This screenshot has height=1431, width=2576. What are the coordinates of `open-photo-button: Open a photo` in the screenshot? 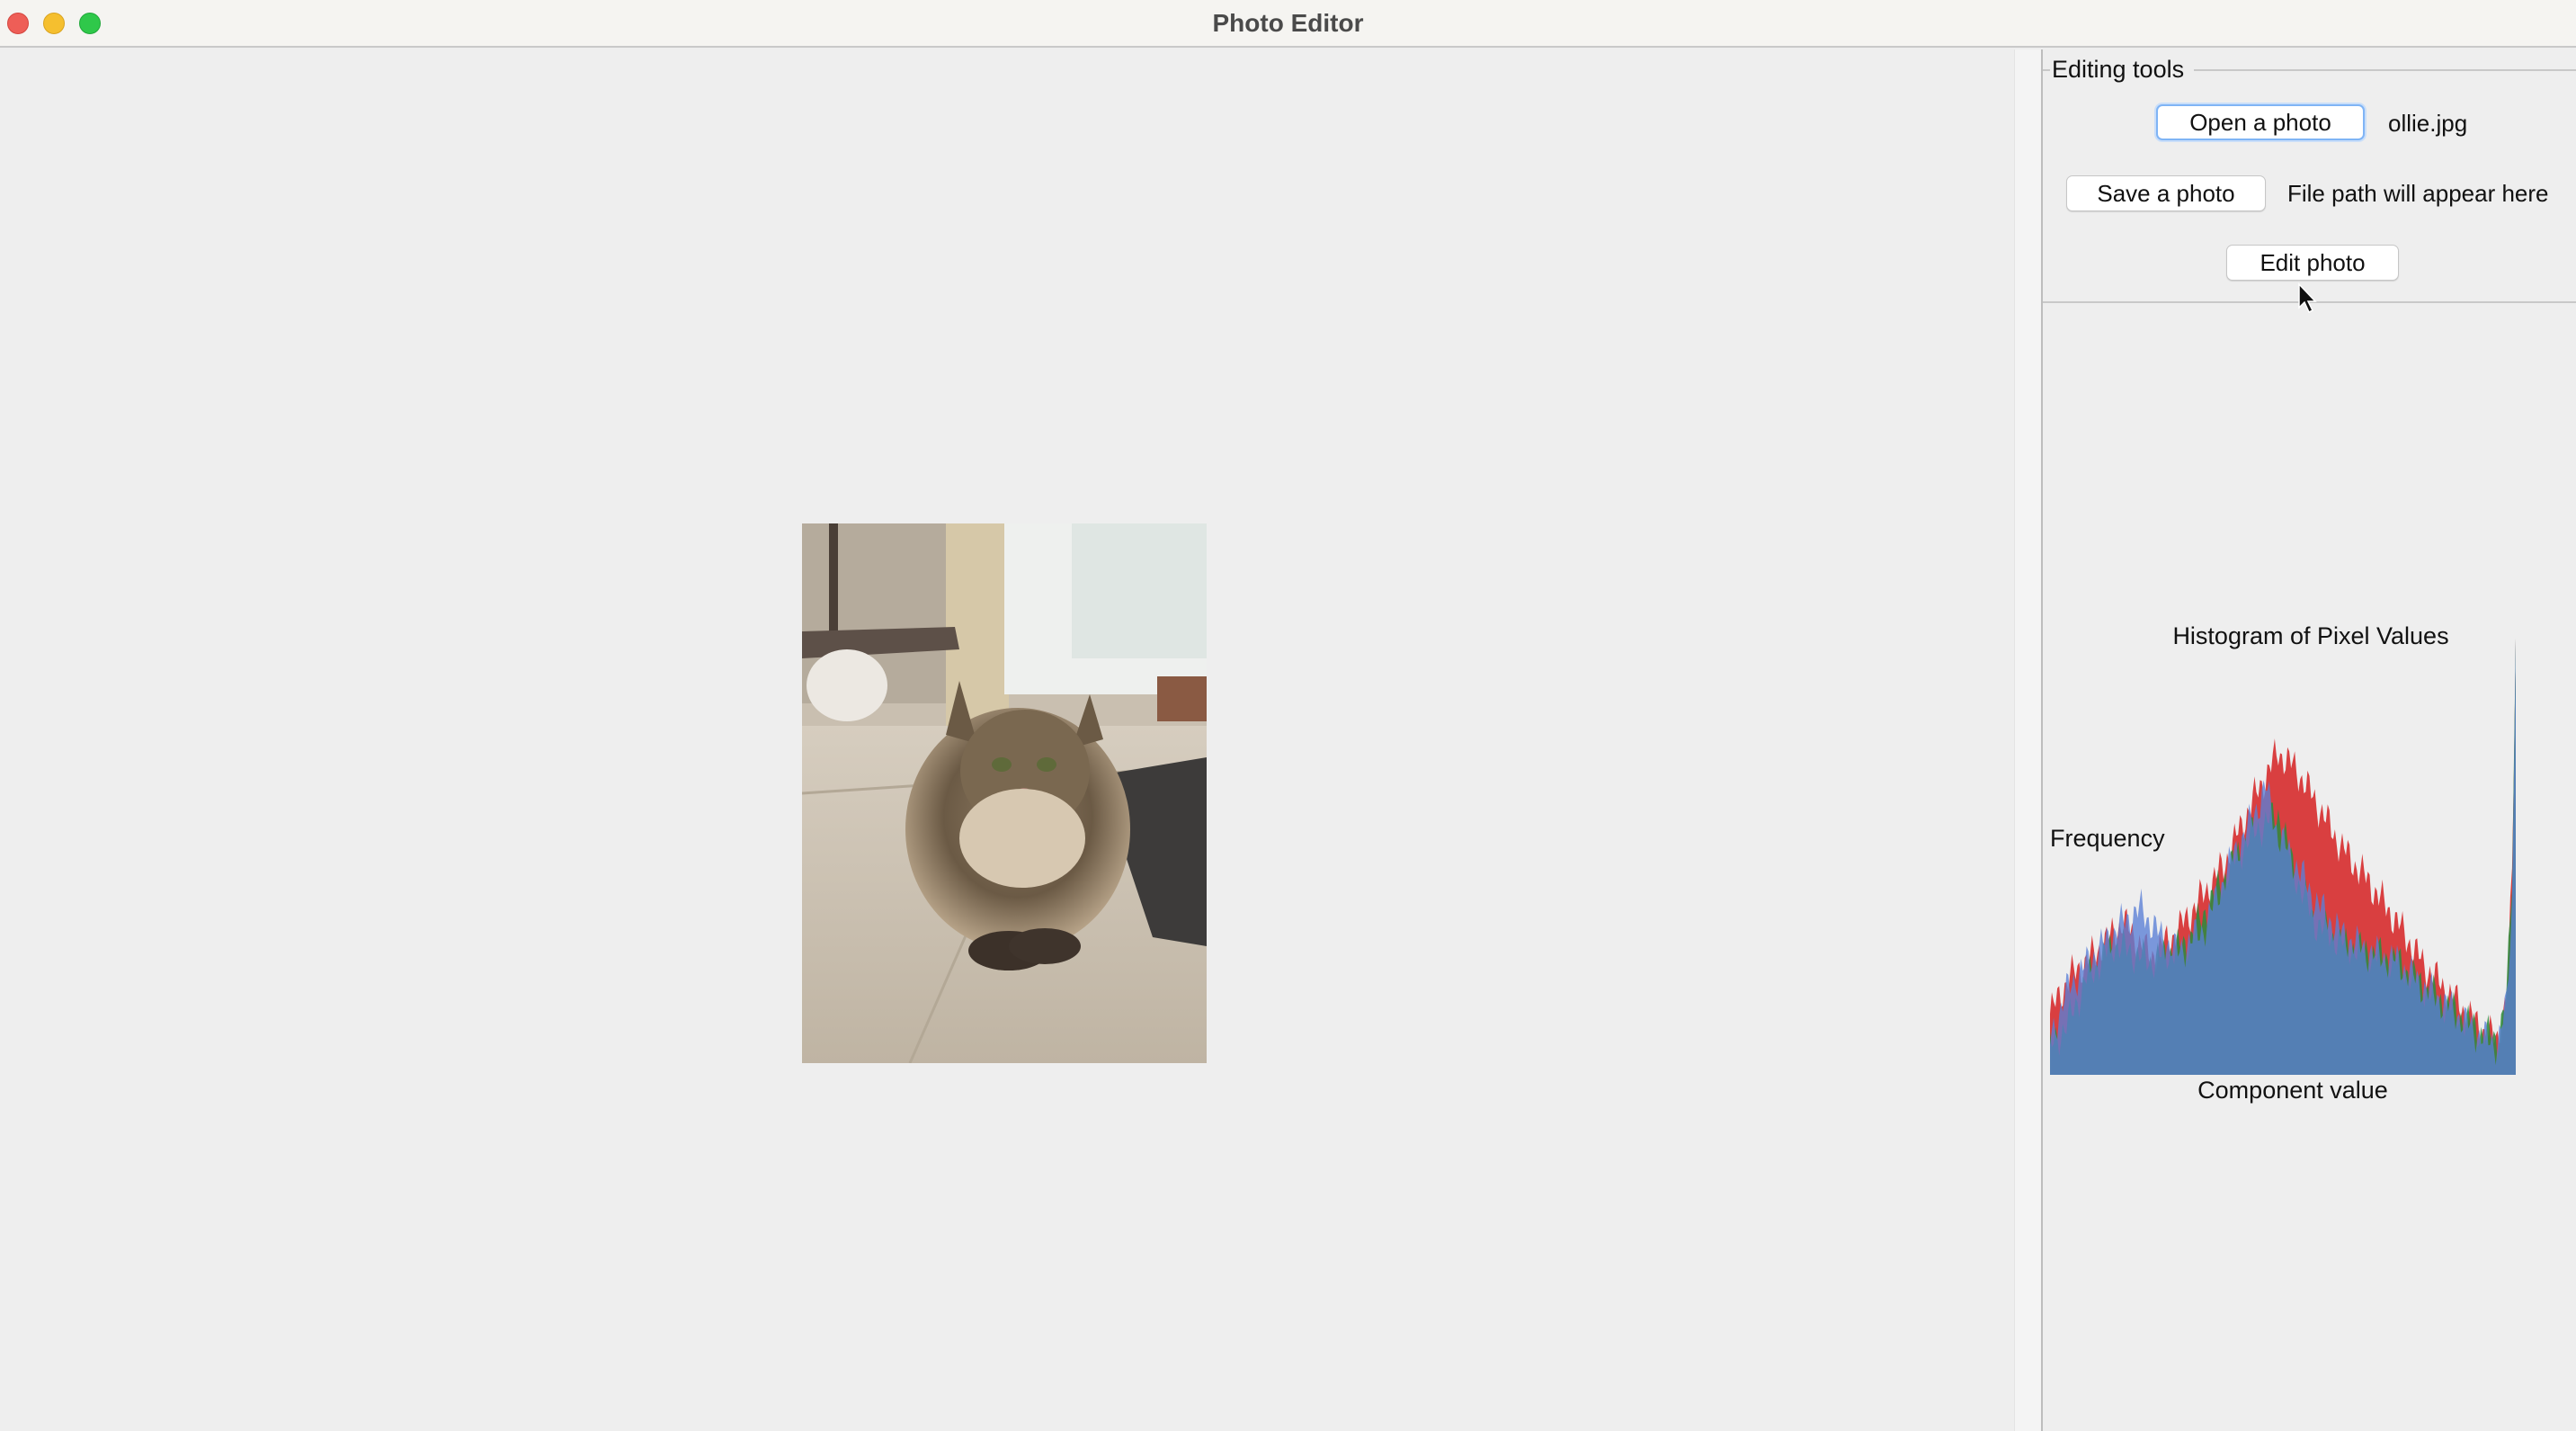 It's located at (2260, 122).